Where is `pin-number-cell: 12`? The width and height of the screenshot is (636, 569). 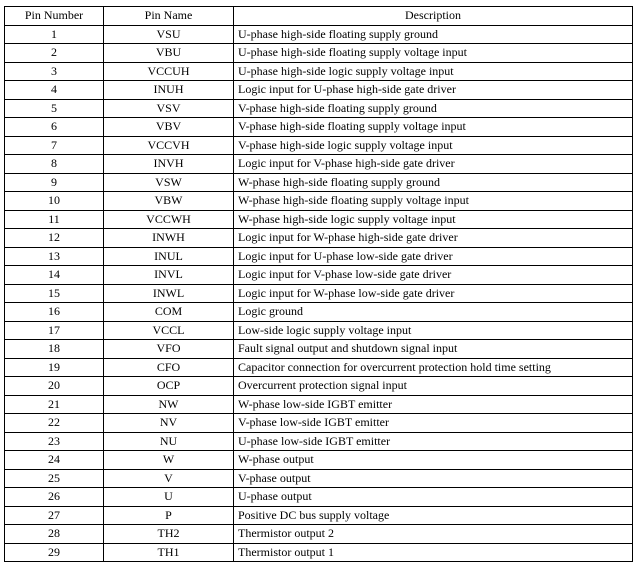 pin-number-cell: 12 is located at coordinates (54, 238).